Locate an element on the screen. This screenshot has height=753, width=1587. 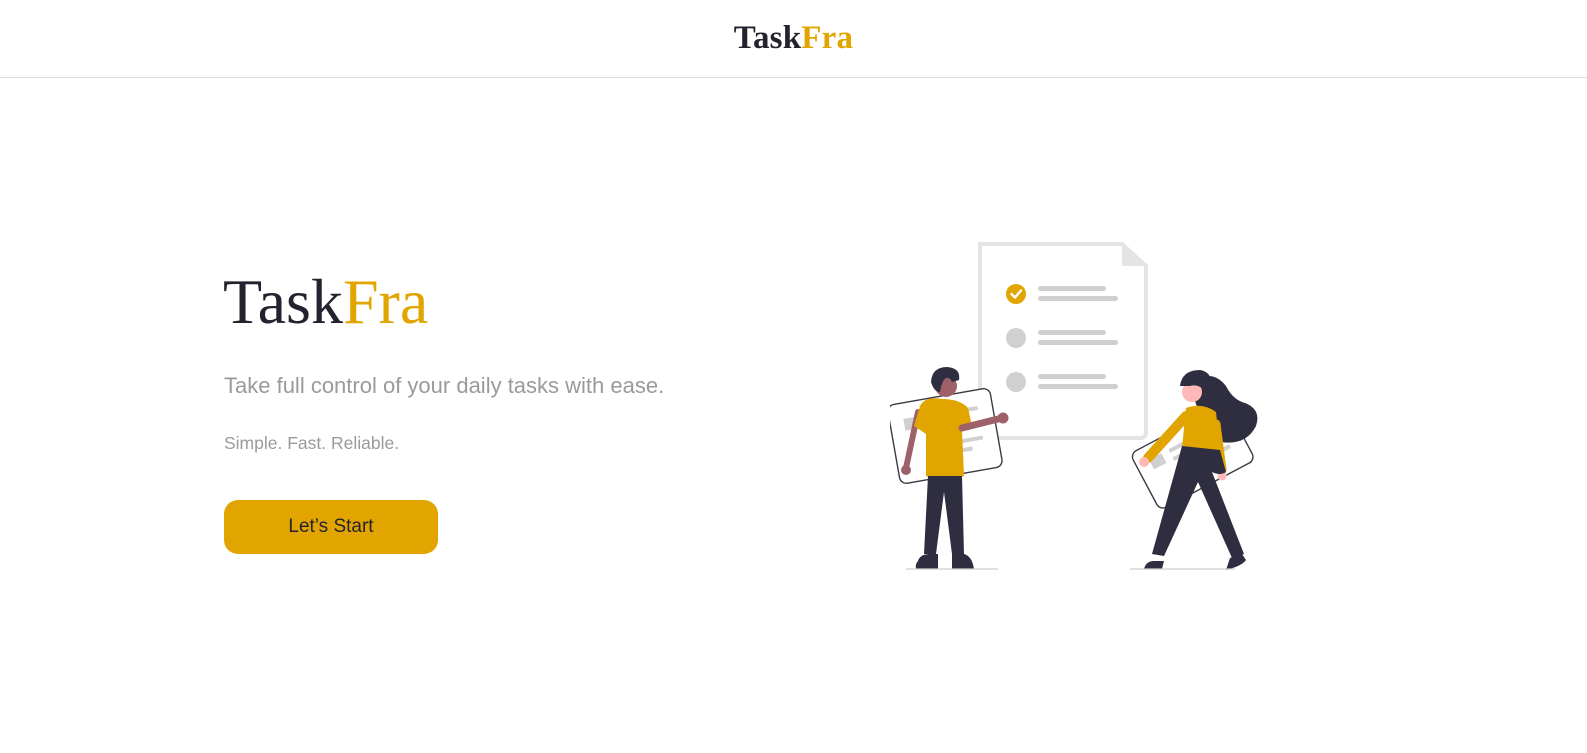
top-navbar: TaskFra is located at coordinates (793, 39).